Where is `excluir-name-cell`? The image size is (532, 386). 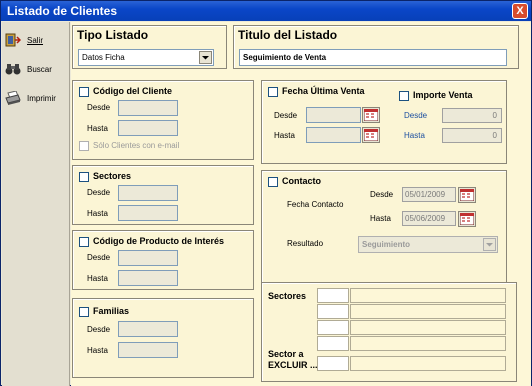
excluir-name-cell is located at coordinates (428, 363).